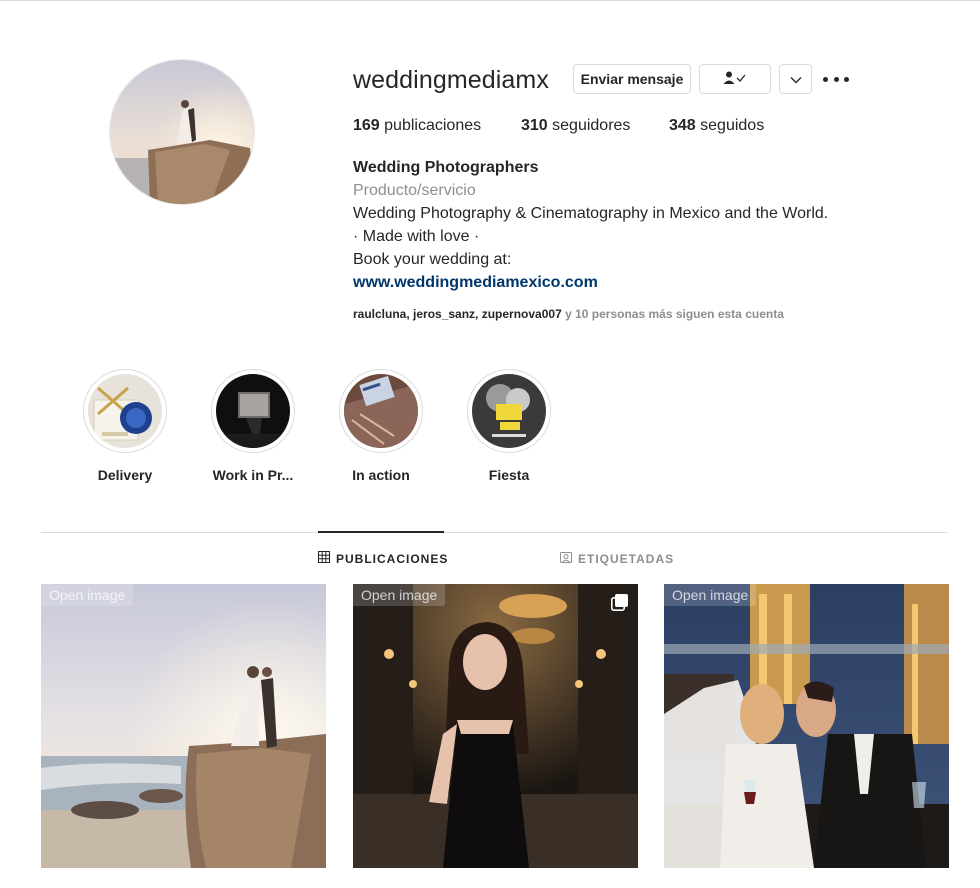 Image resolution: width=980 pixels, height=888 pixels. What do you see at coordinates (619, 602) in the screenshot?
I see `multiple-photos-icon` at bounding box center [619, 602].